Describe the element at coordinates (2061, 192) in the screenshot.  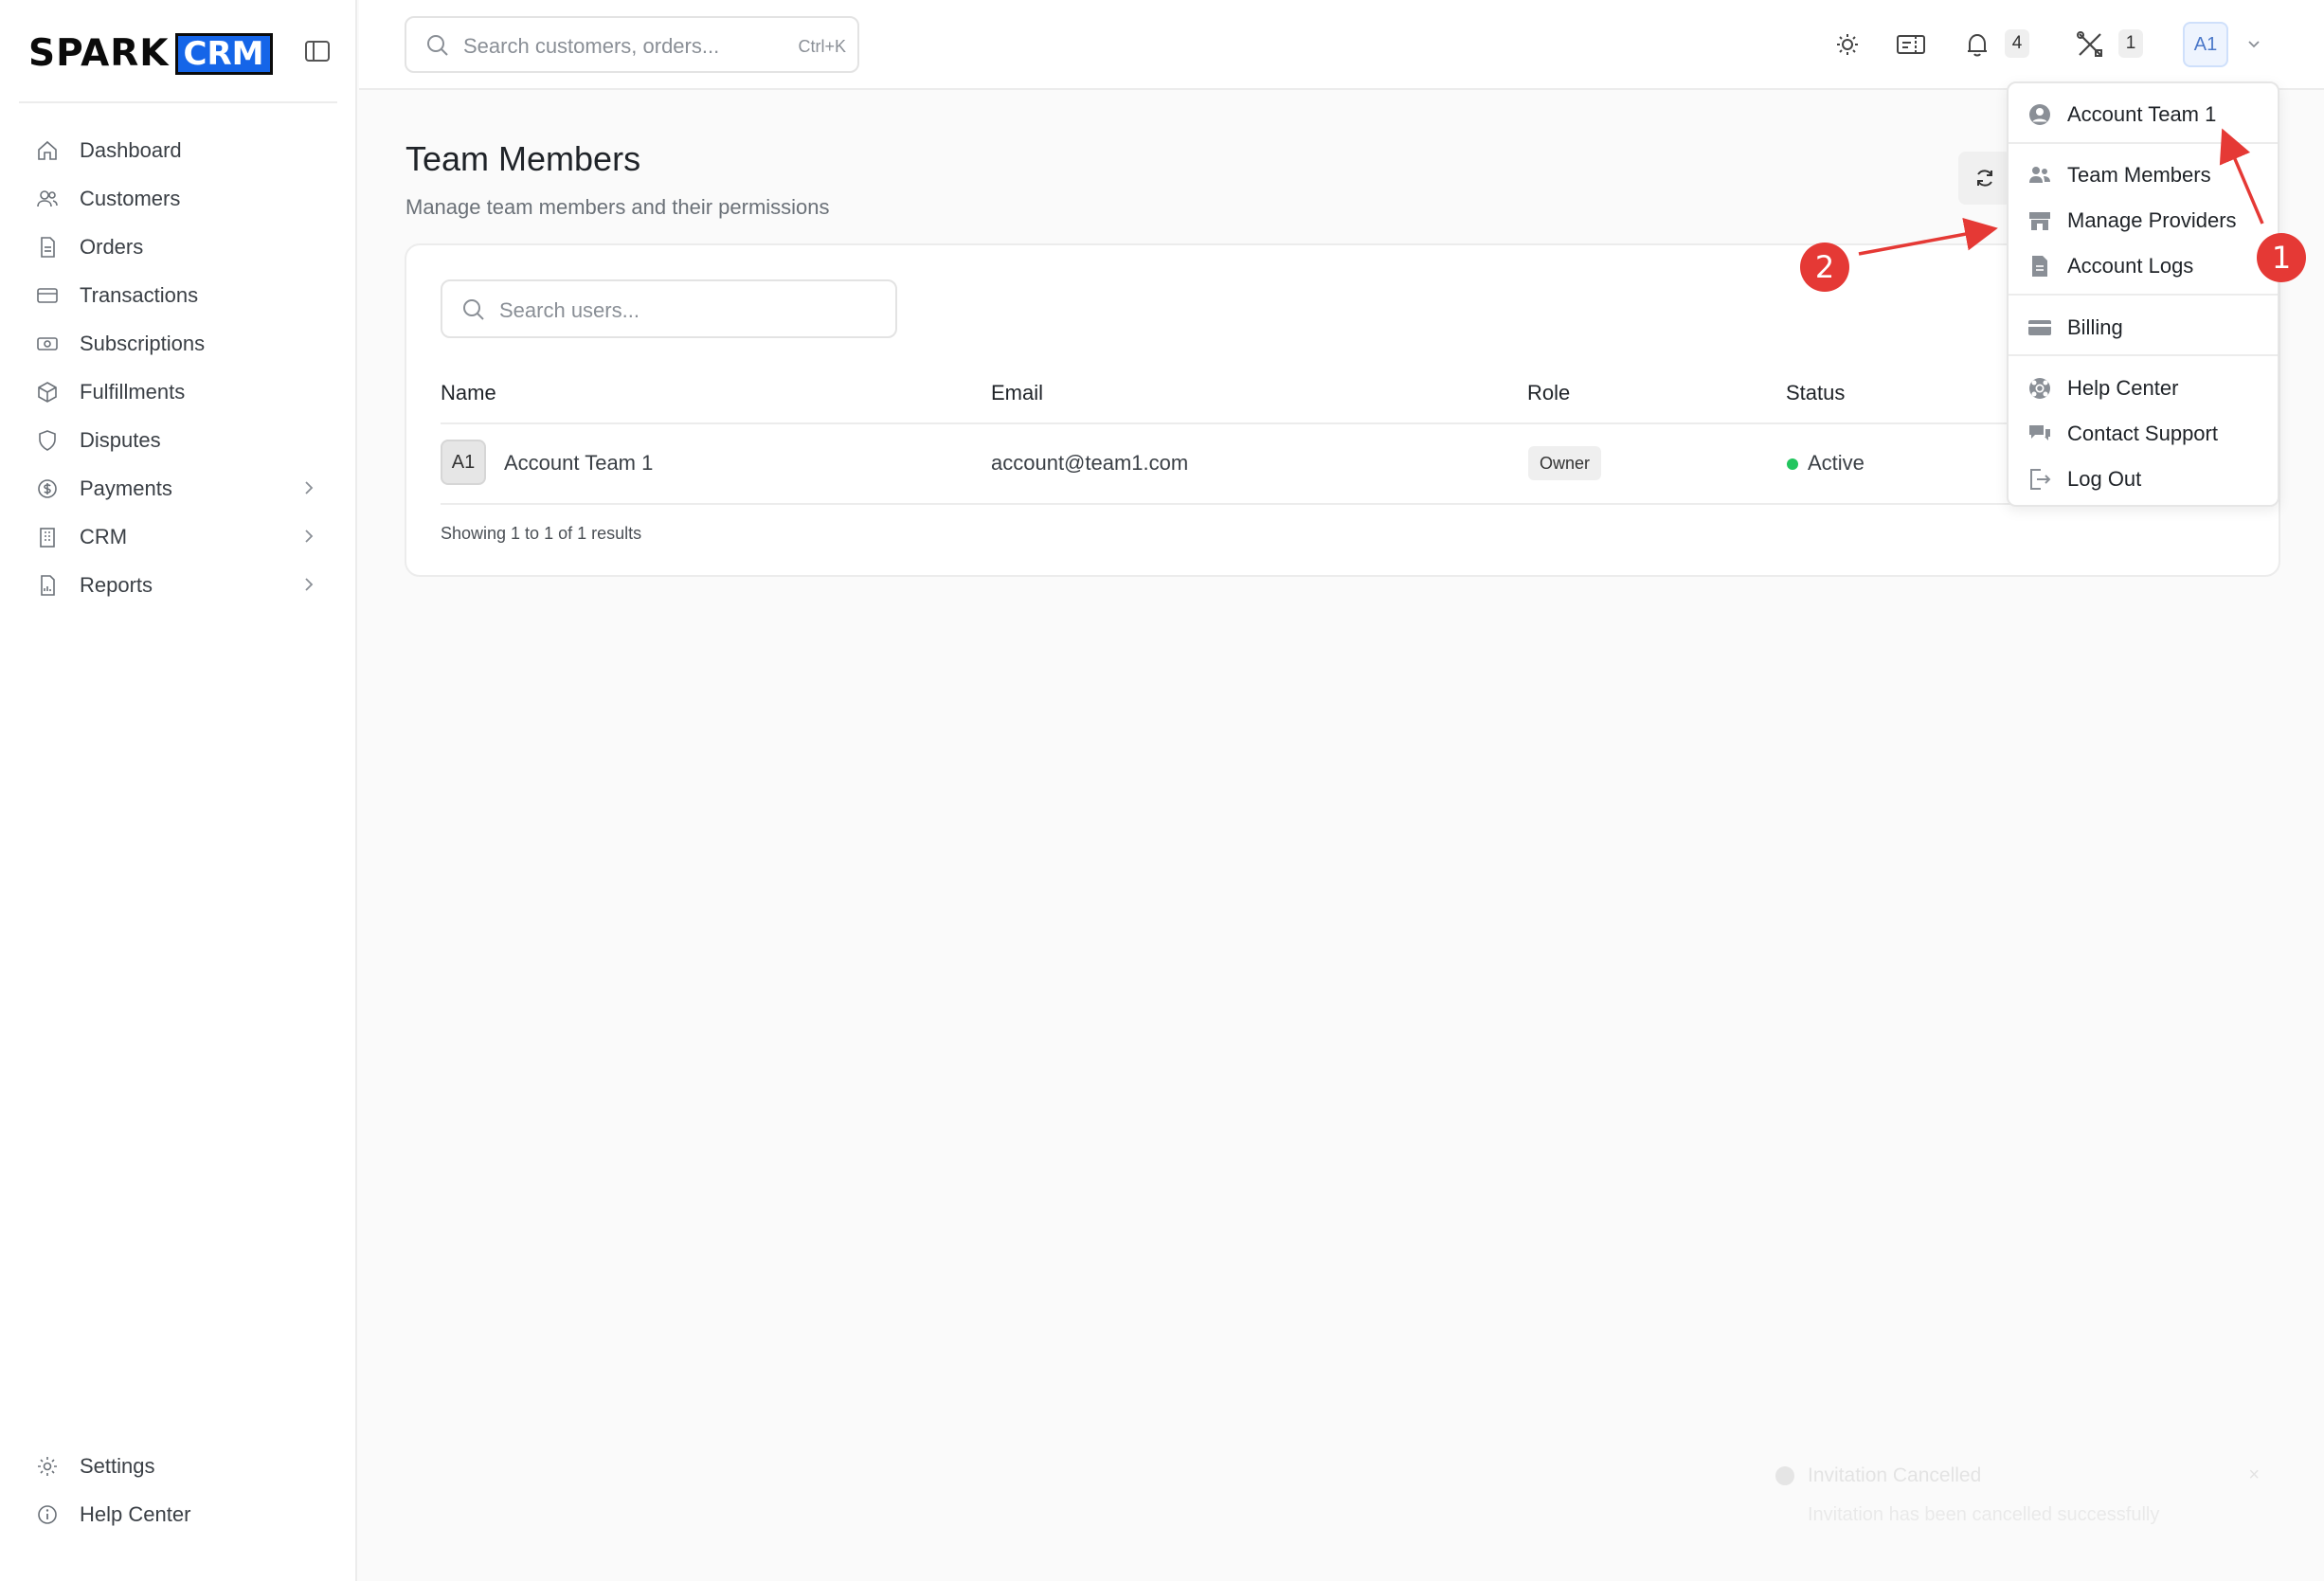
I see `annotation-arrows` at that location.